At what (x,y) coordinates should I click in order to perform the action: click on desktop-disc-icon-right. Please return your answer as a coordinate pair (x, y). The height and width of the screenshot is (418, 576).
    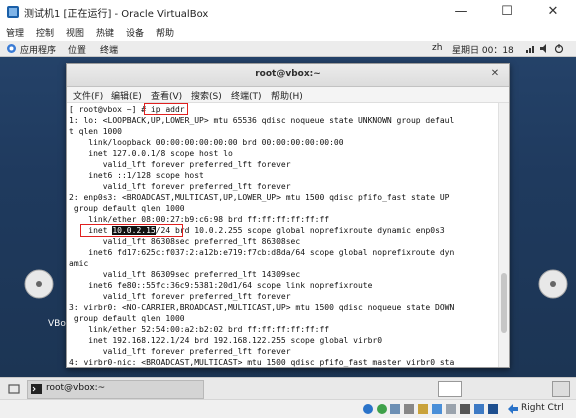
    Looking at the image, I should click on (553, 290).